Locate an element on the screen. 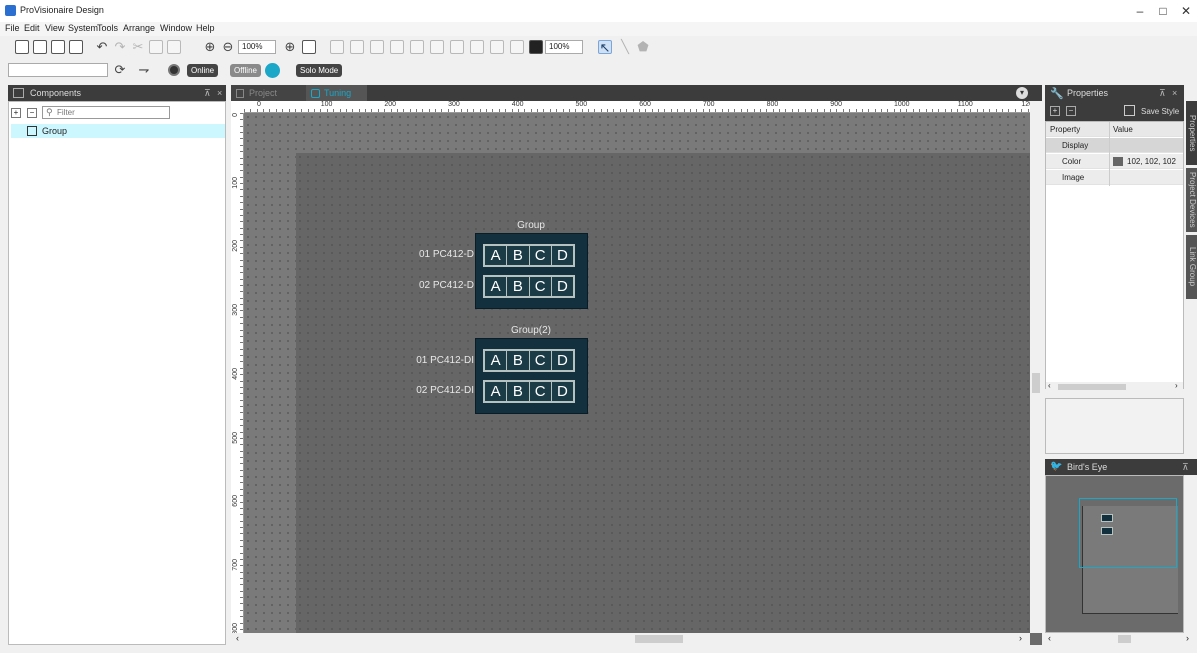 Image resolution: width=1197 pixels, height=653 pixels. tab-tuning: Tuning is located at coordinates (336, 93).